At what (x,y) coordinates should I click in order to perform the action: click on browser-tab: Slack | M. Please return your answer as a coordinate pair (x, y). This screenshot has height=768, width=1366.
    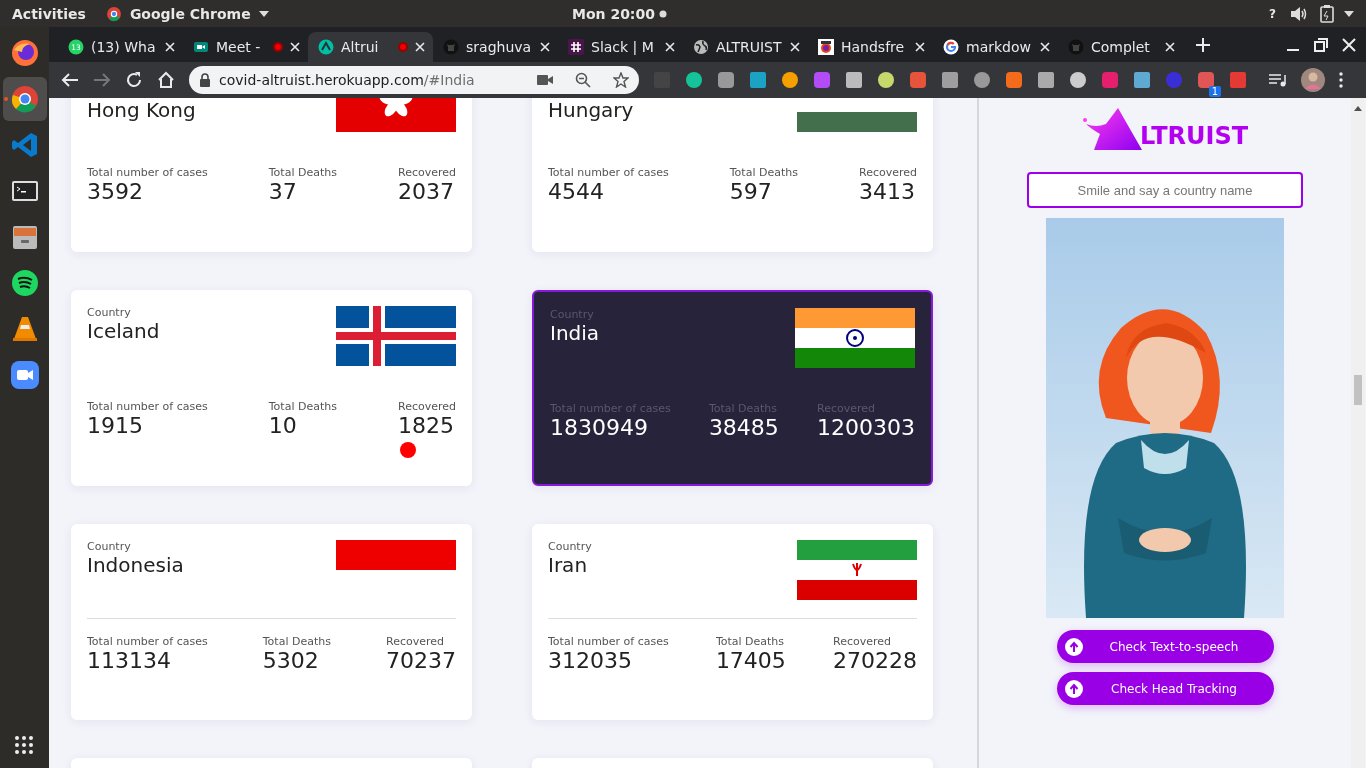
    Looking at the image, I should click on (620, 47).